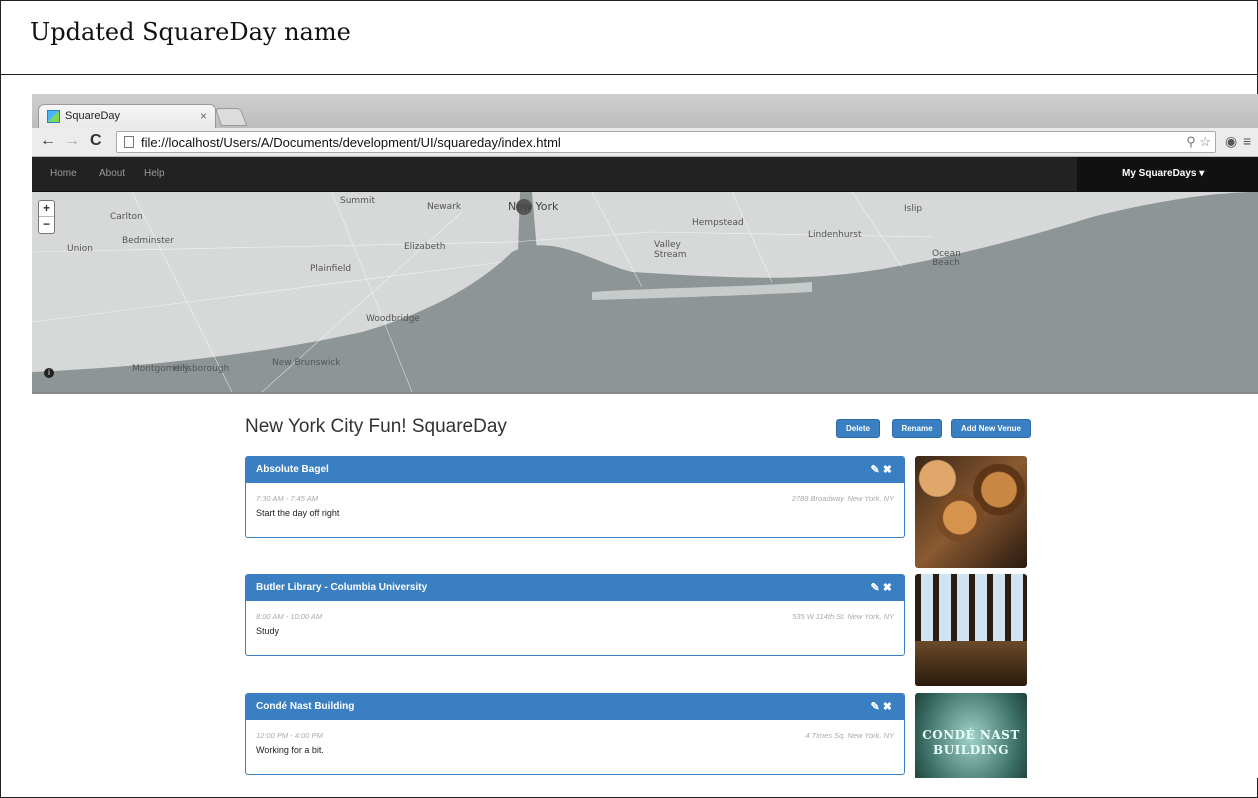 Image resolution: width=1258 pixels, height=798 pixels. What do you see at coordinates (842, 498) in the screenshot?
I see `venue-address: 2788 Broadway. New York, NY` at bounding box center [842, 498].